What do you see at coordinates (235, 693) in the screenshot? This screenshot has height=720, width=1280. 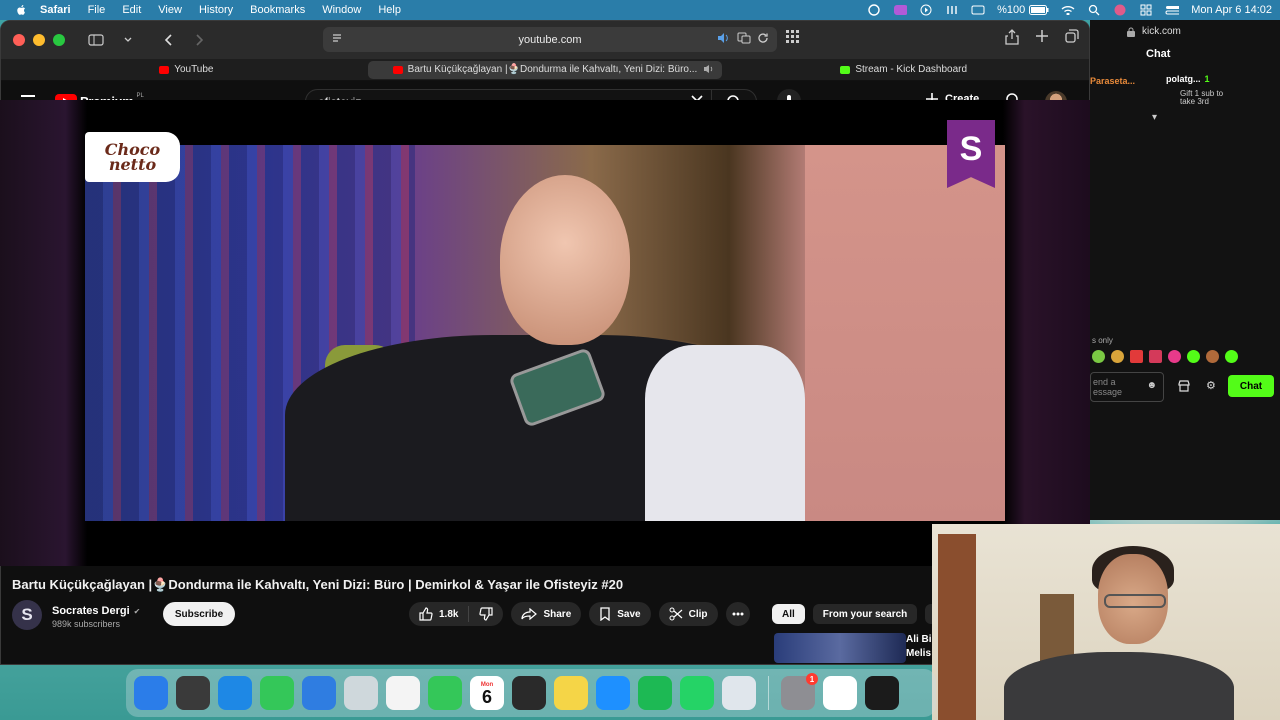 I see `safari-icon` at bounding box center [235, 693].